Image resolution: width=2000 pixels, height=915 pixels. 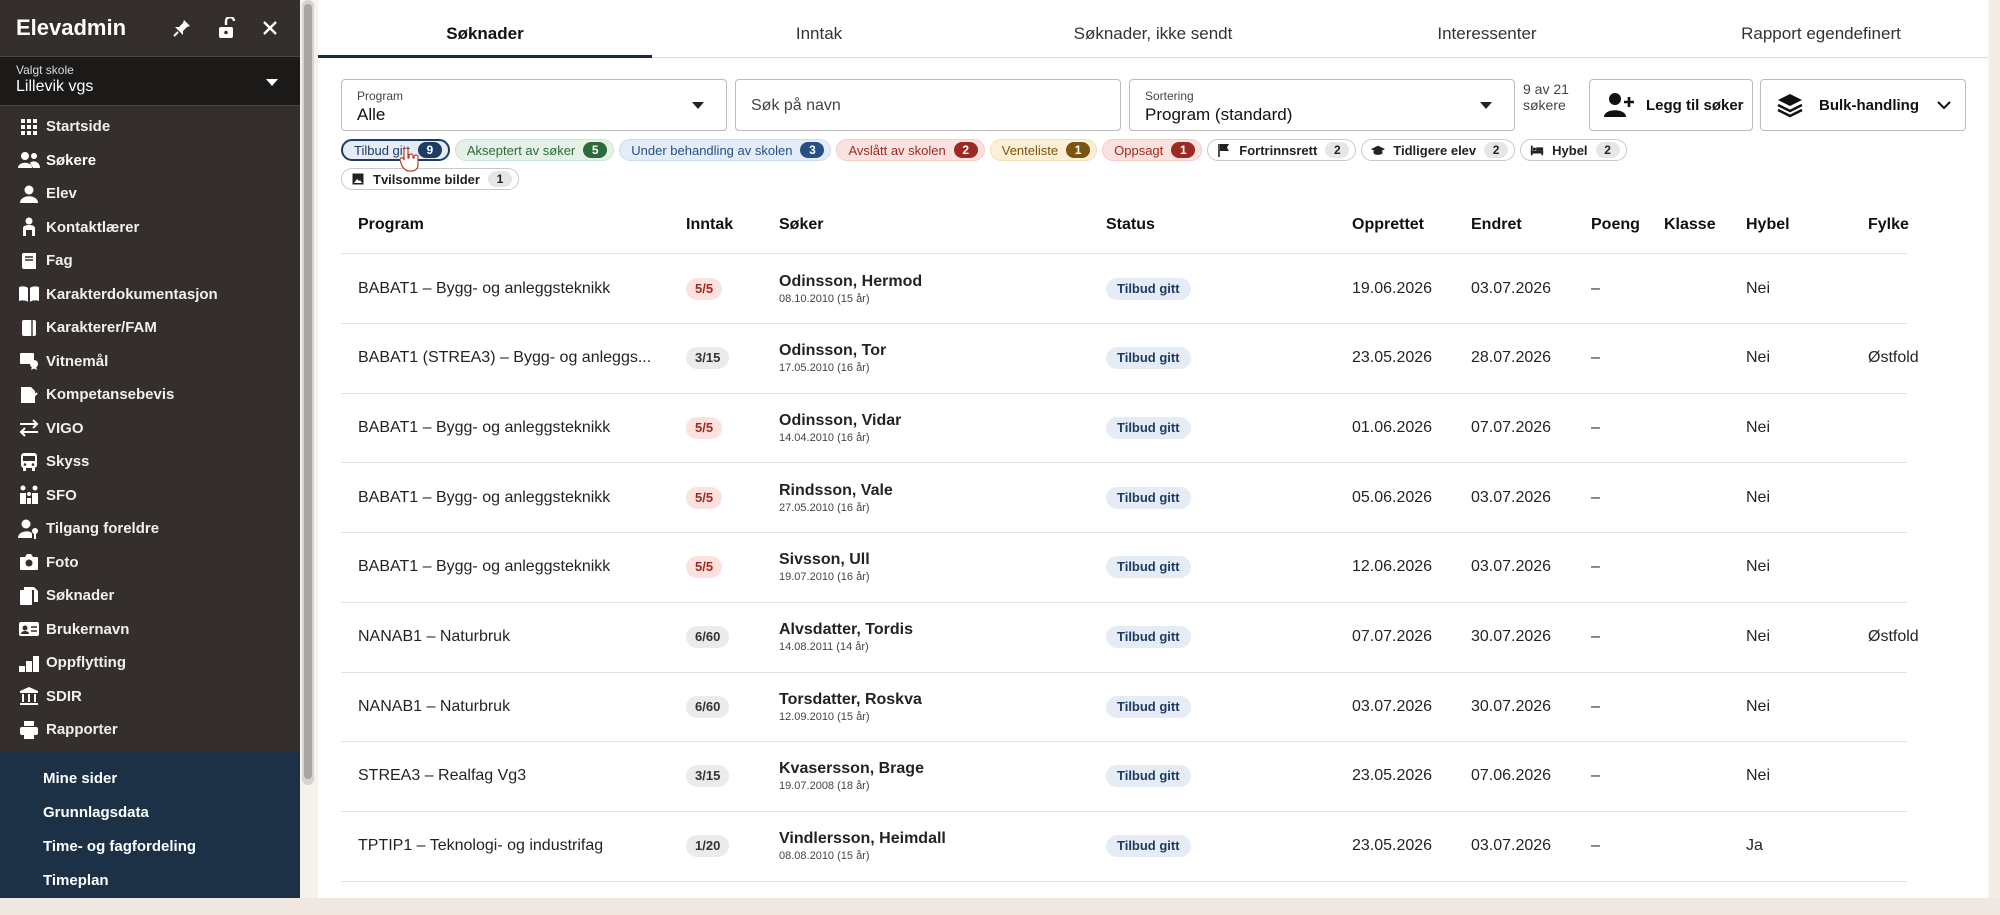 What do you see at coordinates (150, 161) in the screenshot?
I see `sidebar-item-søkere: Søkere` at bounding box center [150, 161].